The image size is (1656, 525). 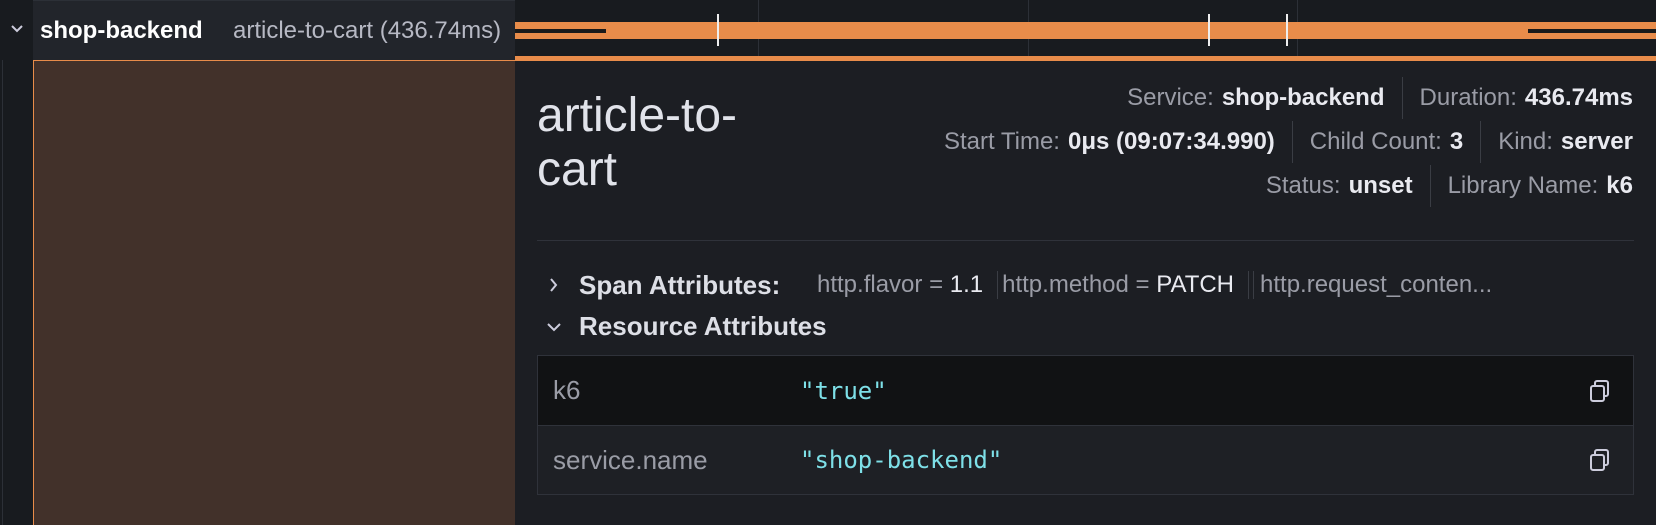 I want to click on meta-duration: Duration: 436.74ms, so click(x=1517, y=98).